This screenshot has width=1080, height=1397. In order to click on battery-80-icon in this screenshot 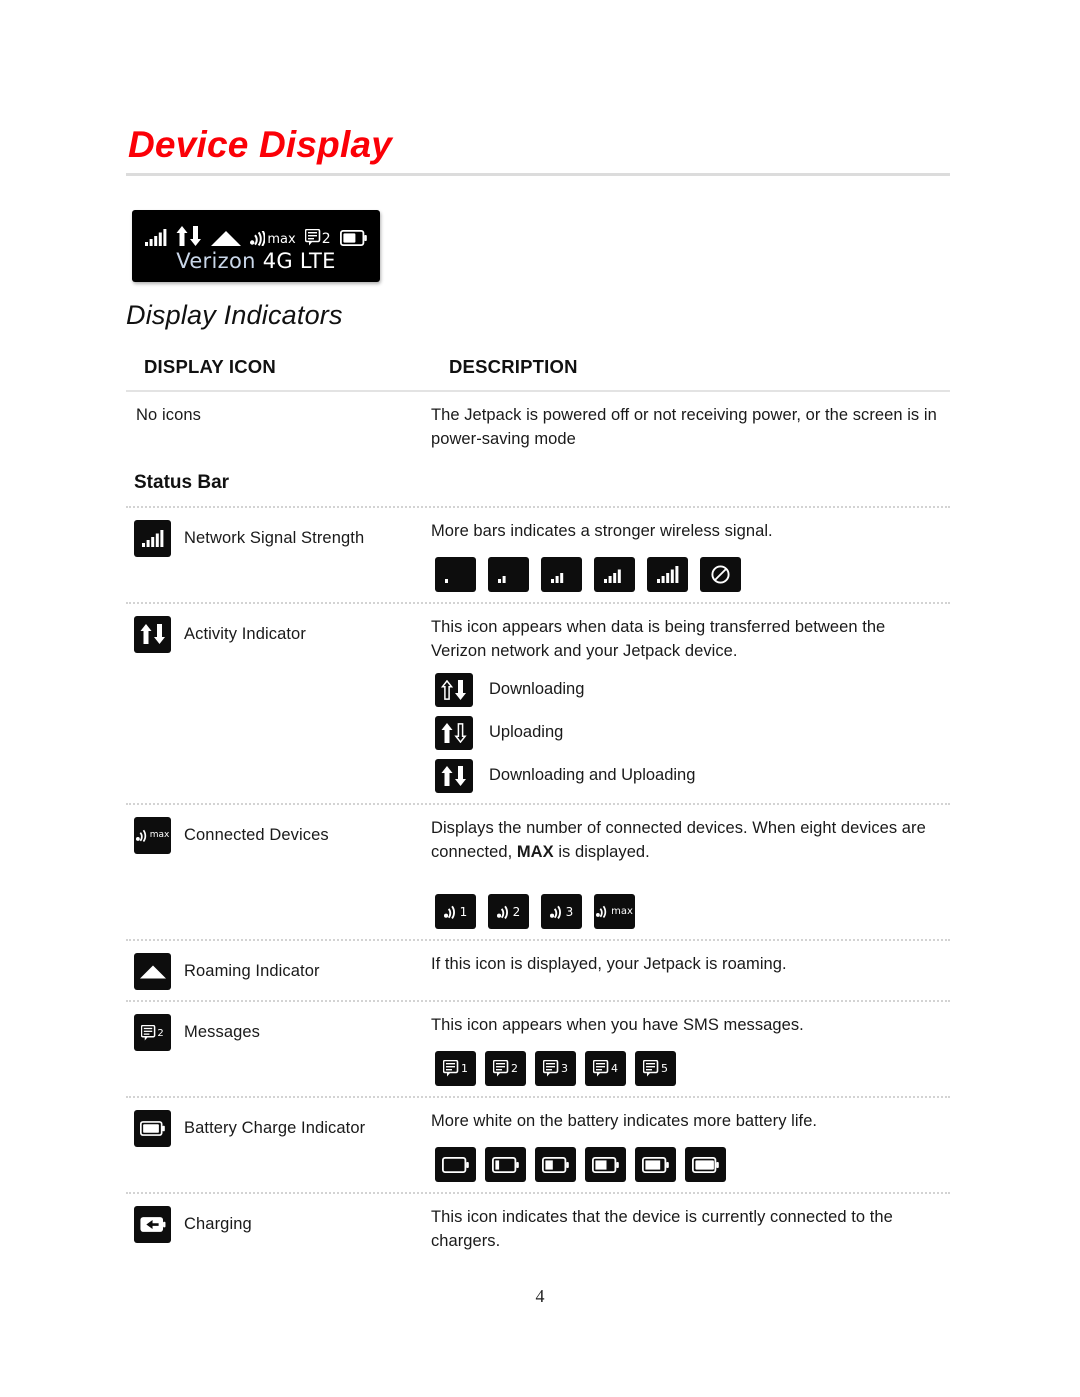, I will do `click(655, 1165)`.